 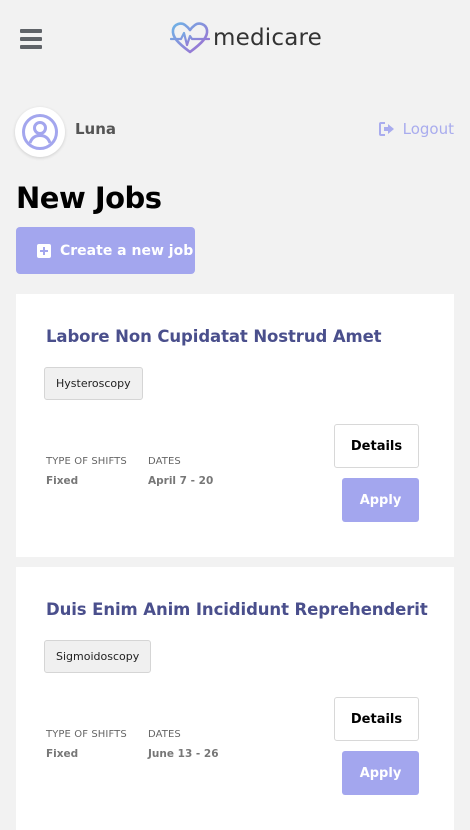 I want to click on page-title: New Jobs, so click(x=89, y=198).